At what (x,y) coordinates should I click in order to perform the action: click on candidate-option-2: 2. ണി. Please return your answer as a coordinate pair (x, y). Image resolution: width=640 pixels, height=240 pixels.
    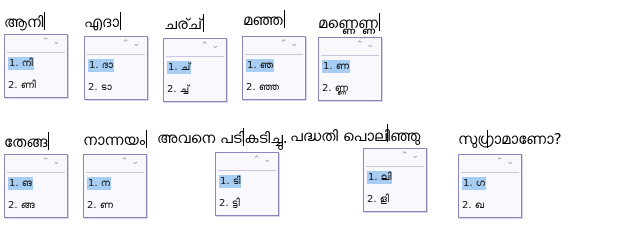
    Looking at the image, I should click on (36, 86).